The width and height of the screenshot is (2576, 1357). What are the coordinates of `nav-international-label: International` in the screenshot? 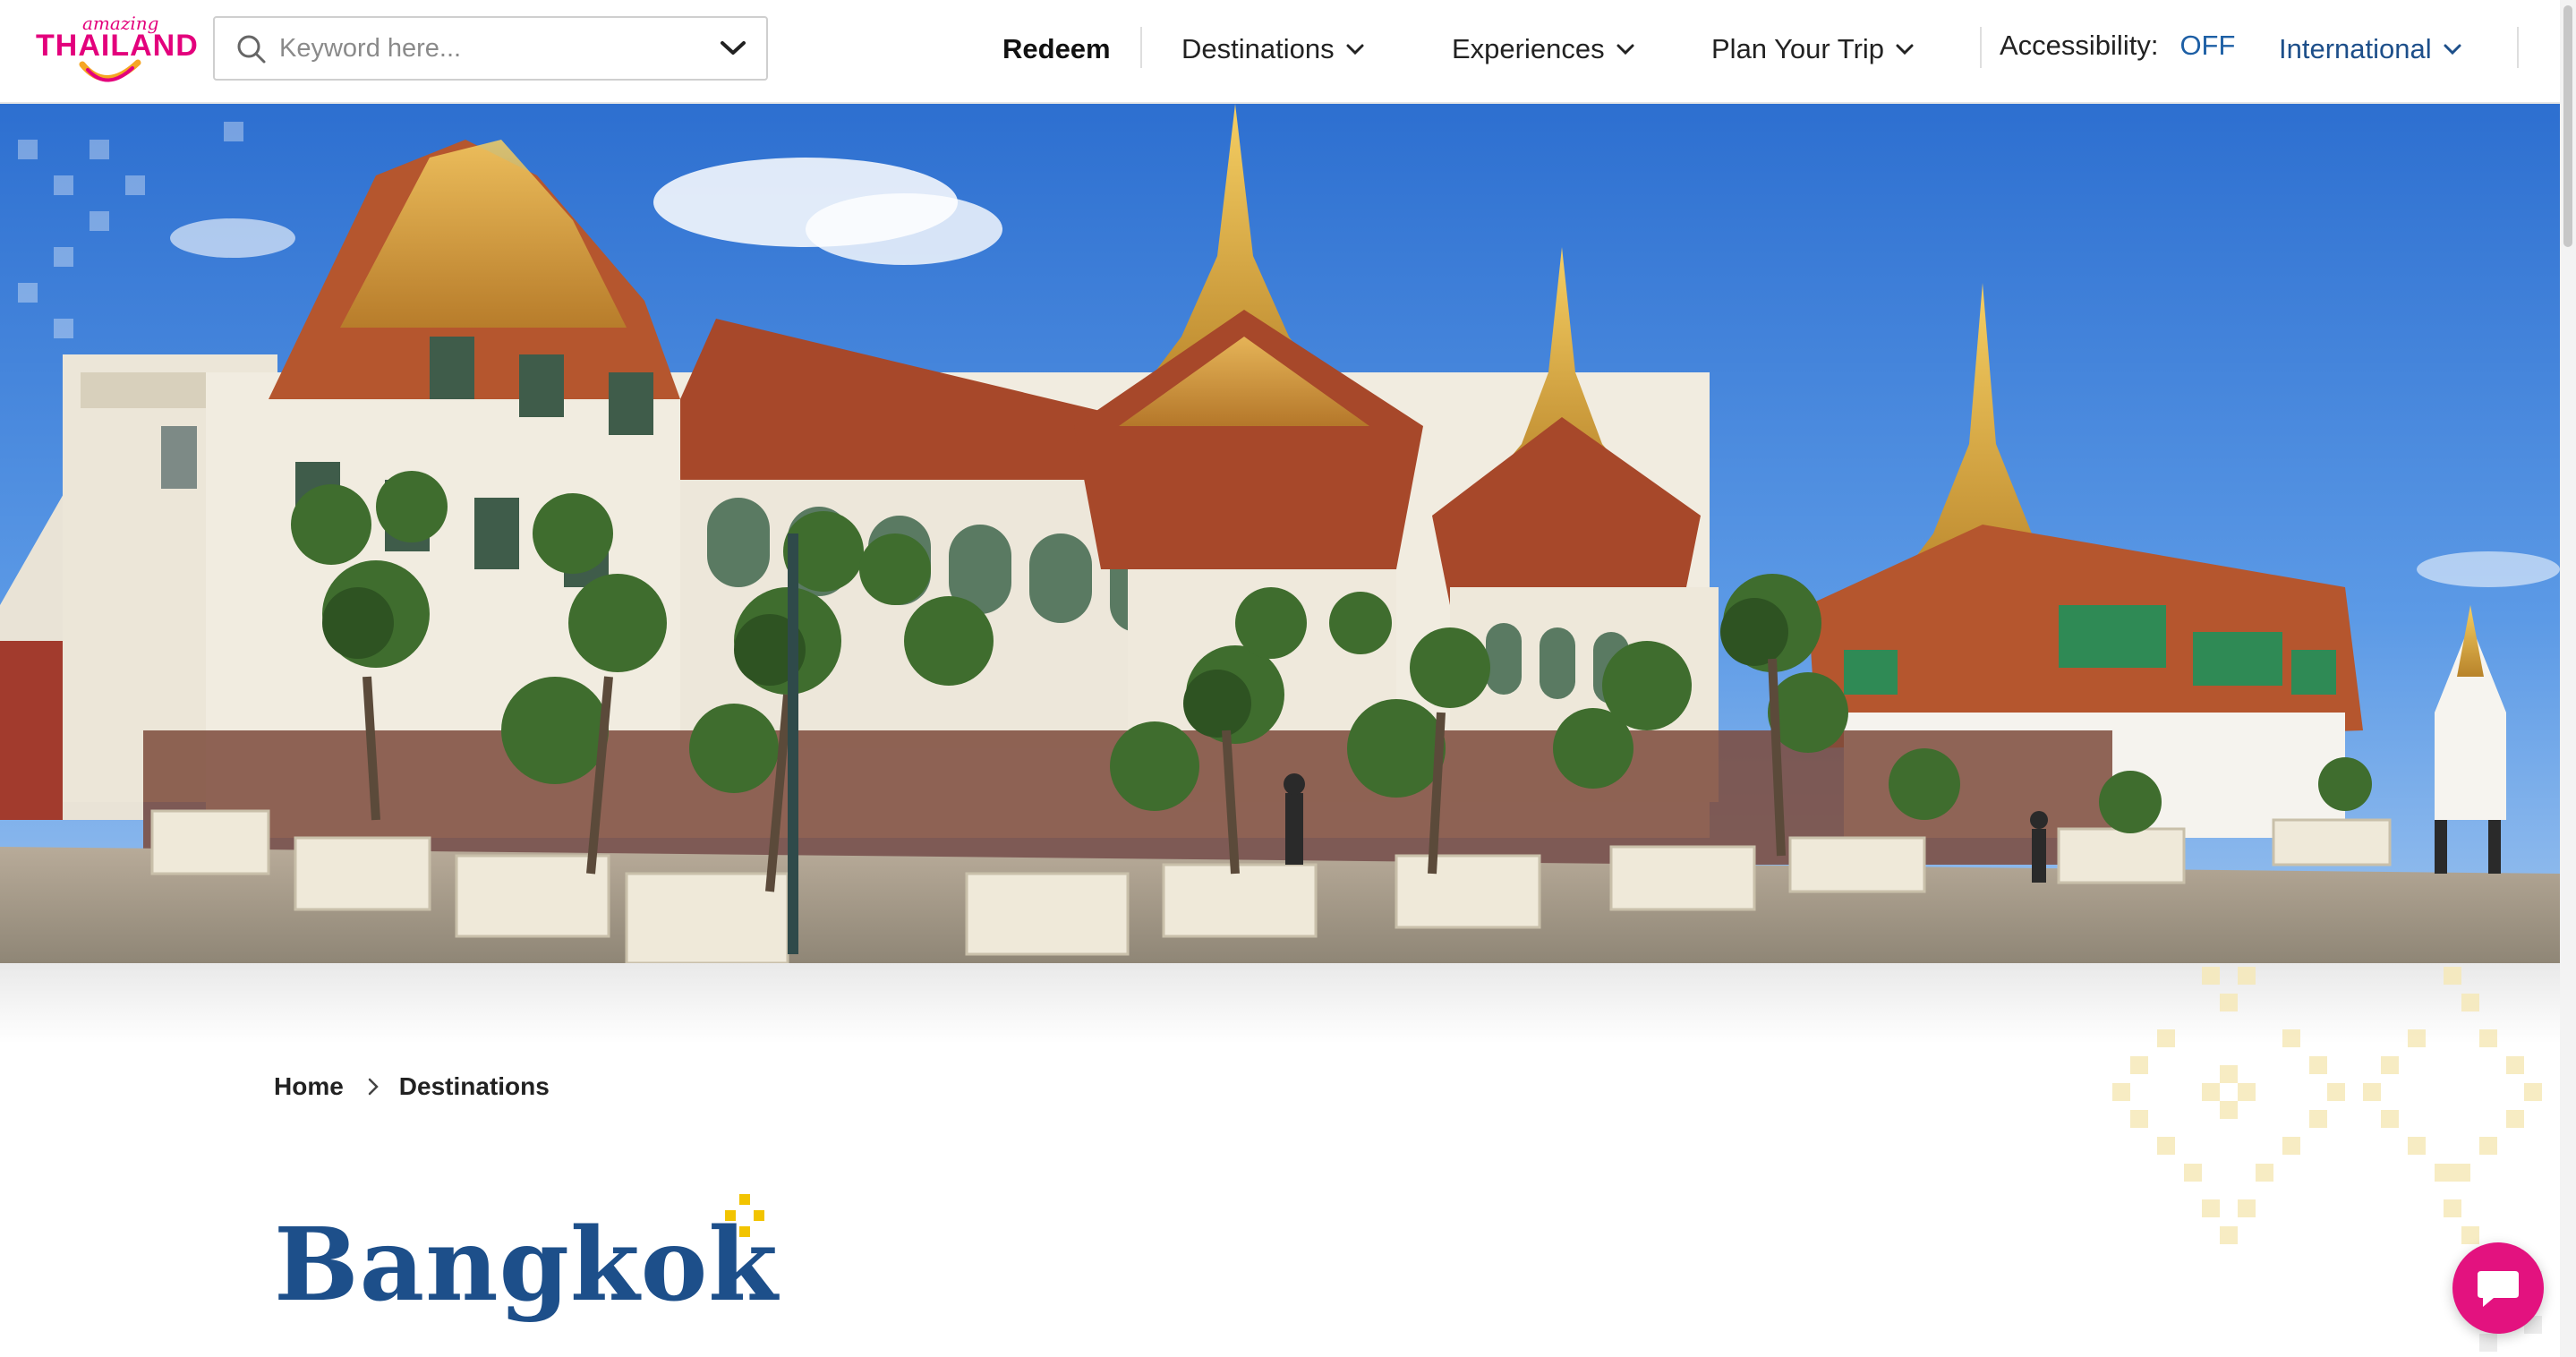 It's located at (2355, 49).